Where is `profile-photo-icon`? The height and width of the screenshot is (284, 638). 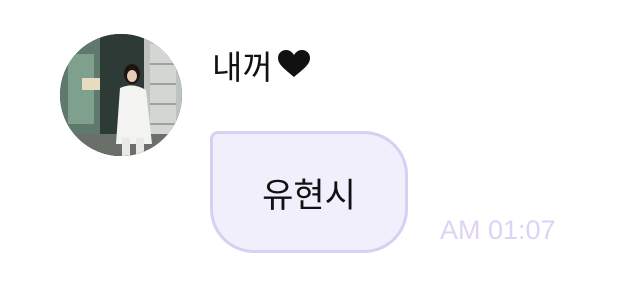 profile-photo-icon is located at coordinates (121, 95).